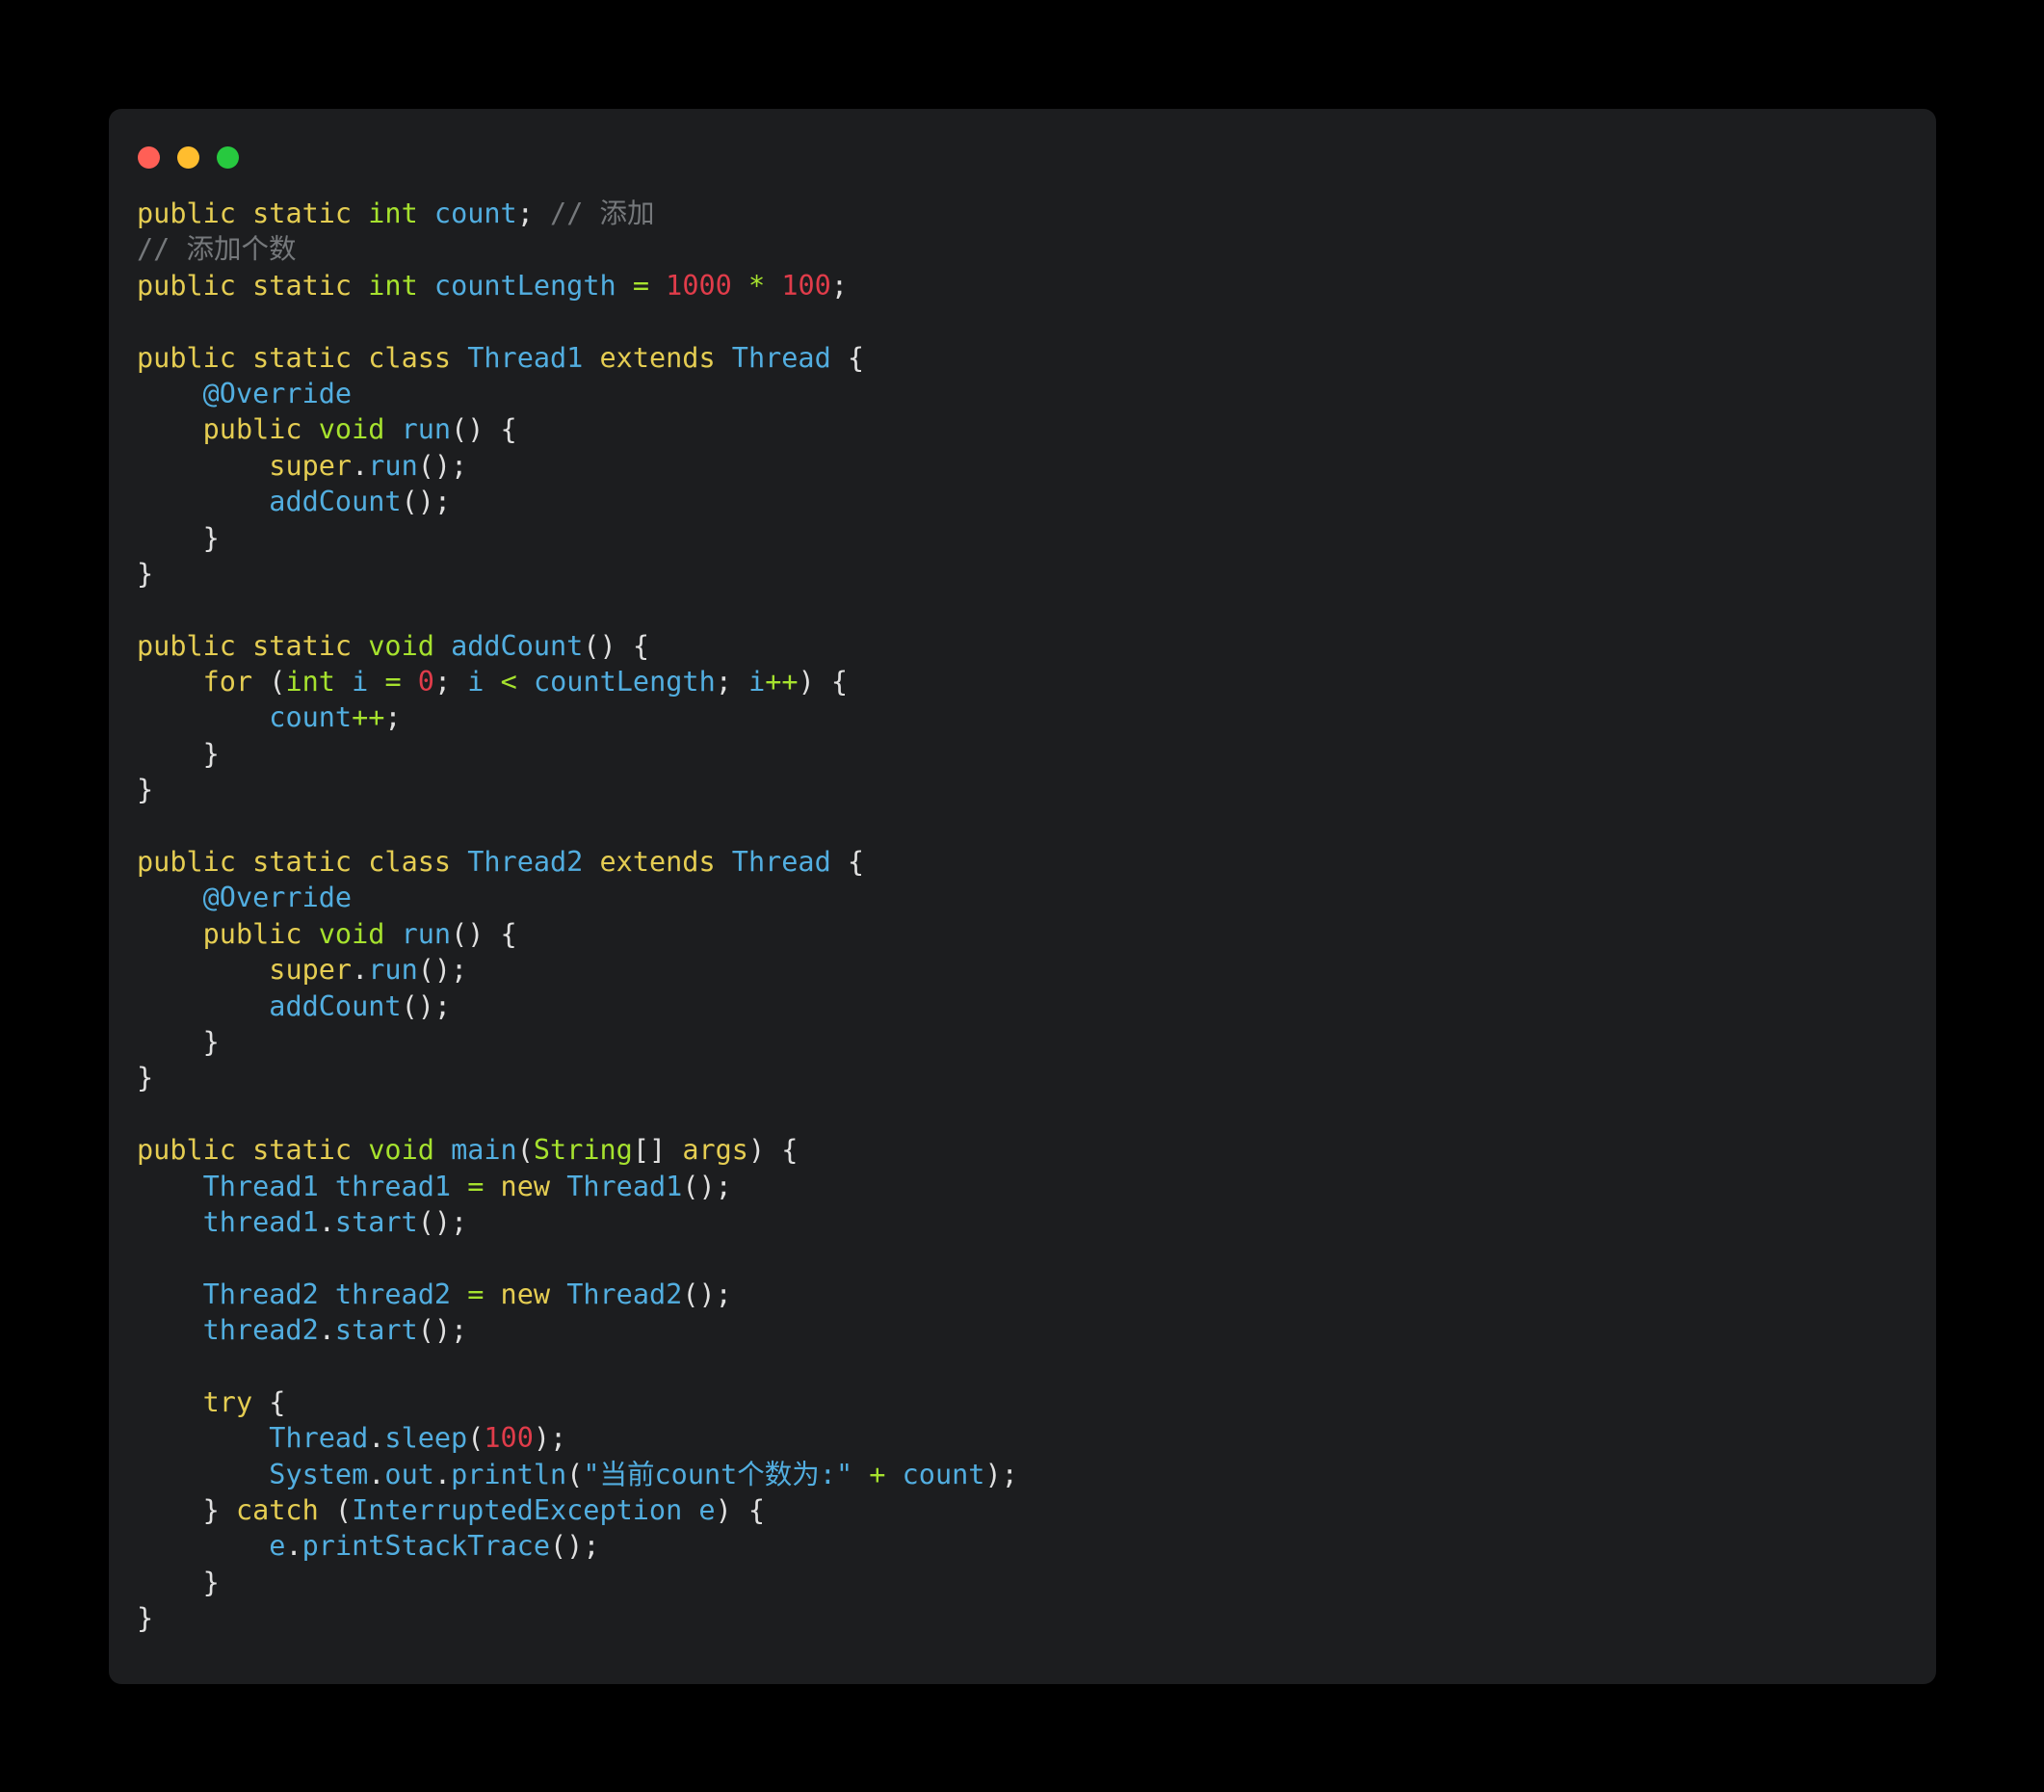 The width and height of the screenshot is (2044, 1792). Describe the element at coordinates (657, 357) in the screenshot. I see `code-token: extends` at that location.